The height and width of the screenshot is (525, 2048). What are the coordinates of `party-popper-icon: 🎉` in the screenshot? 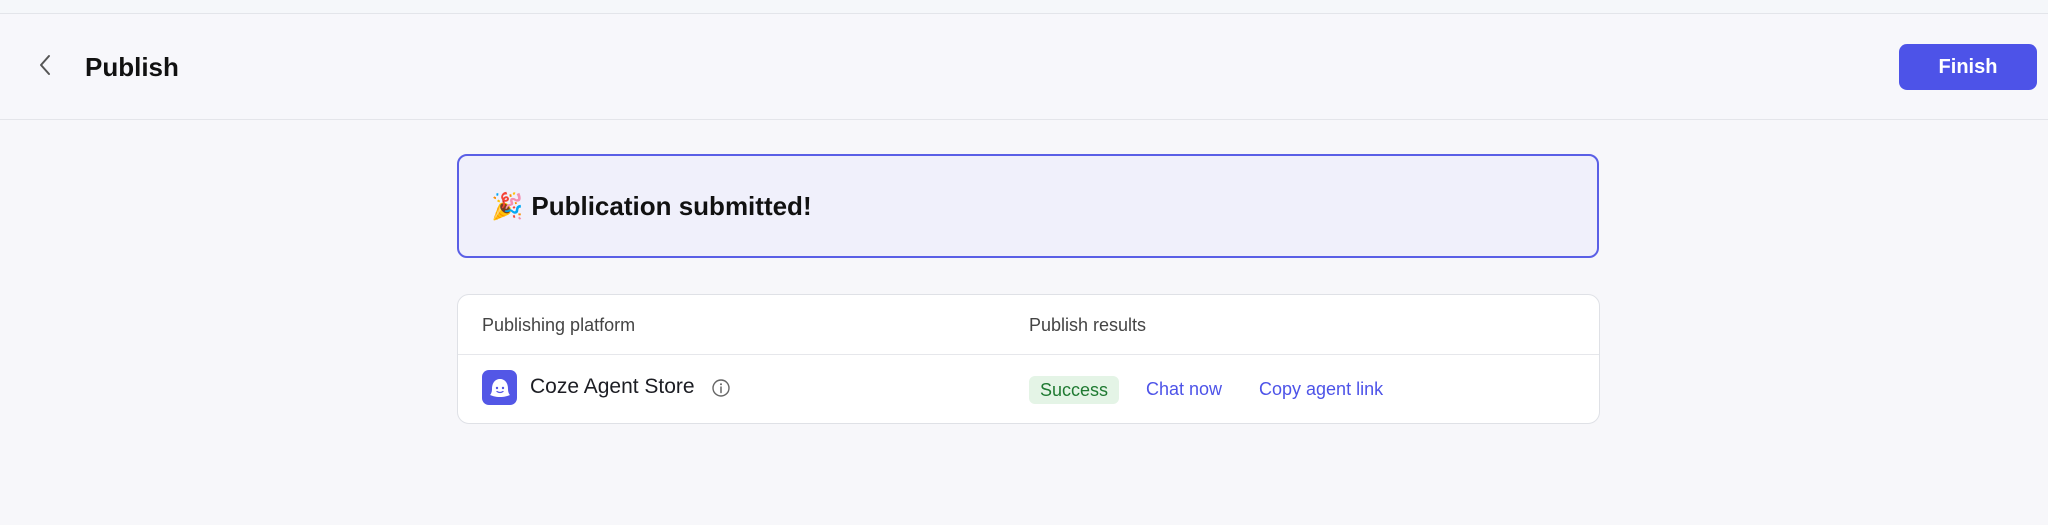 It's located at (507, 206).